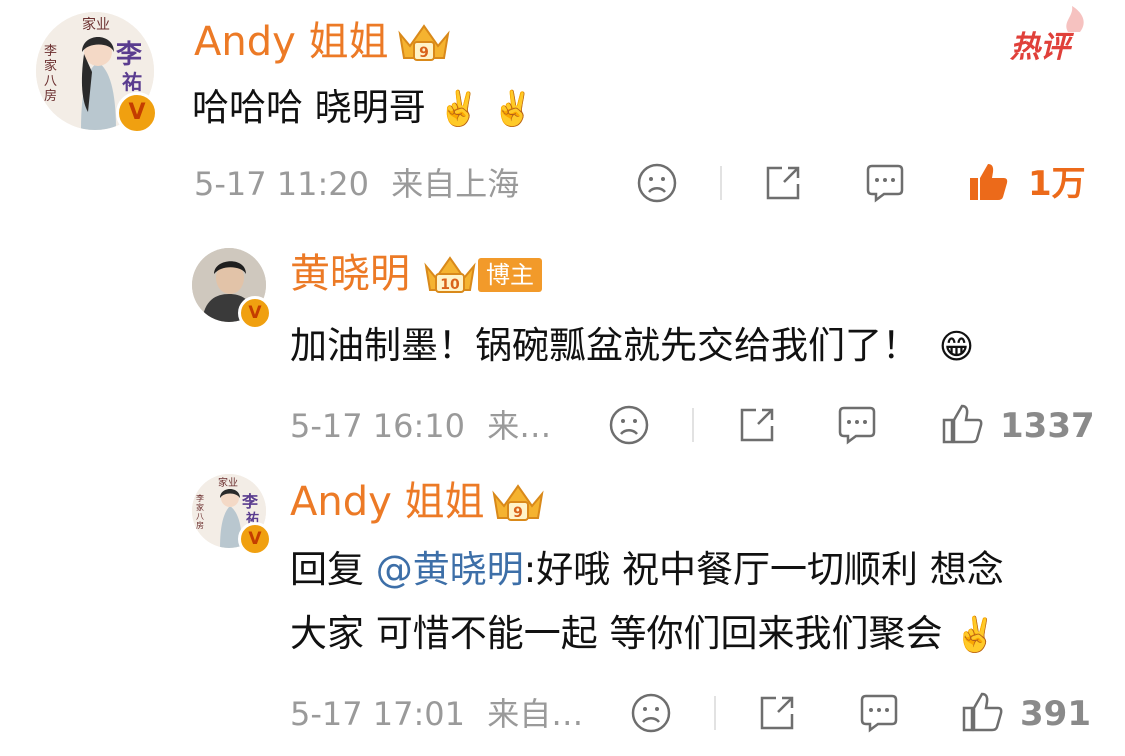  What do you see at coordinates (132, 82) in the screenshot?
I see `avatar-calligraphy-second: 祐` at bounding box center [132, 82].